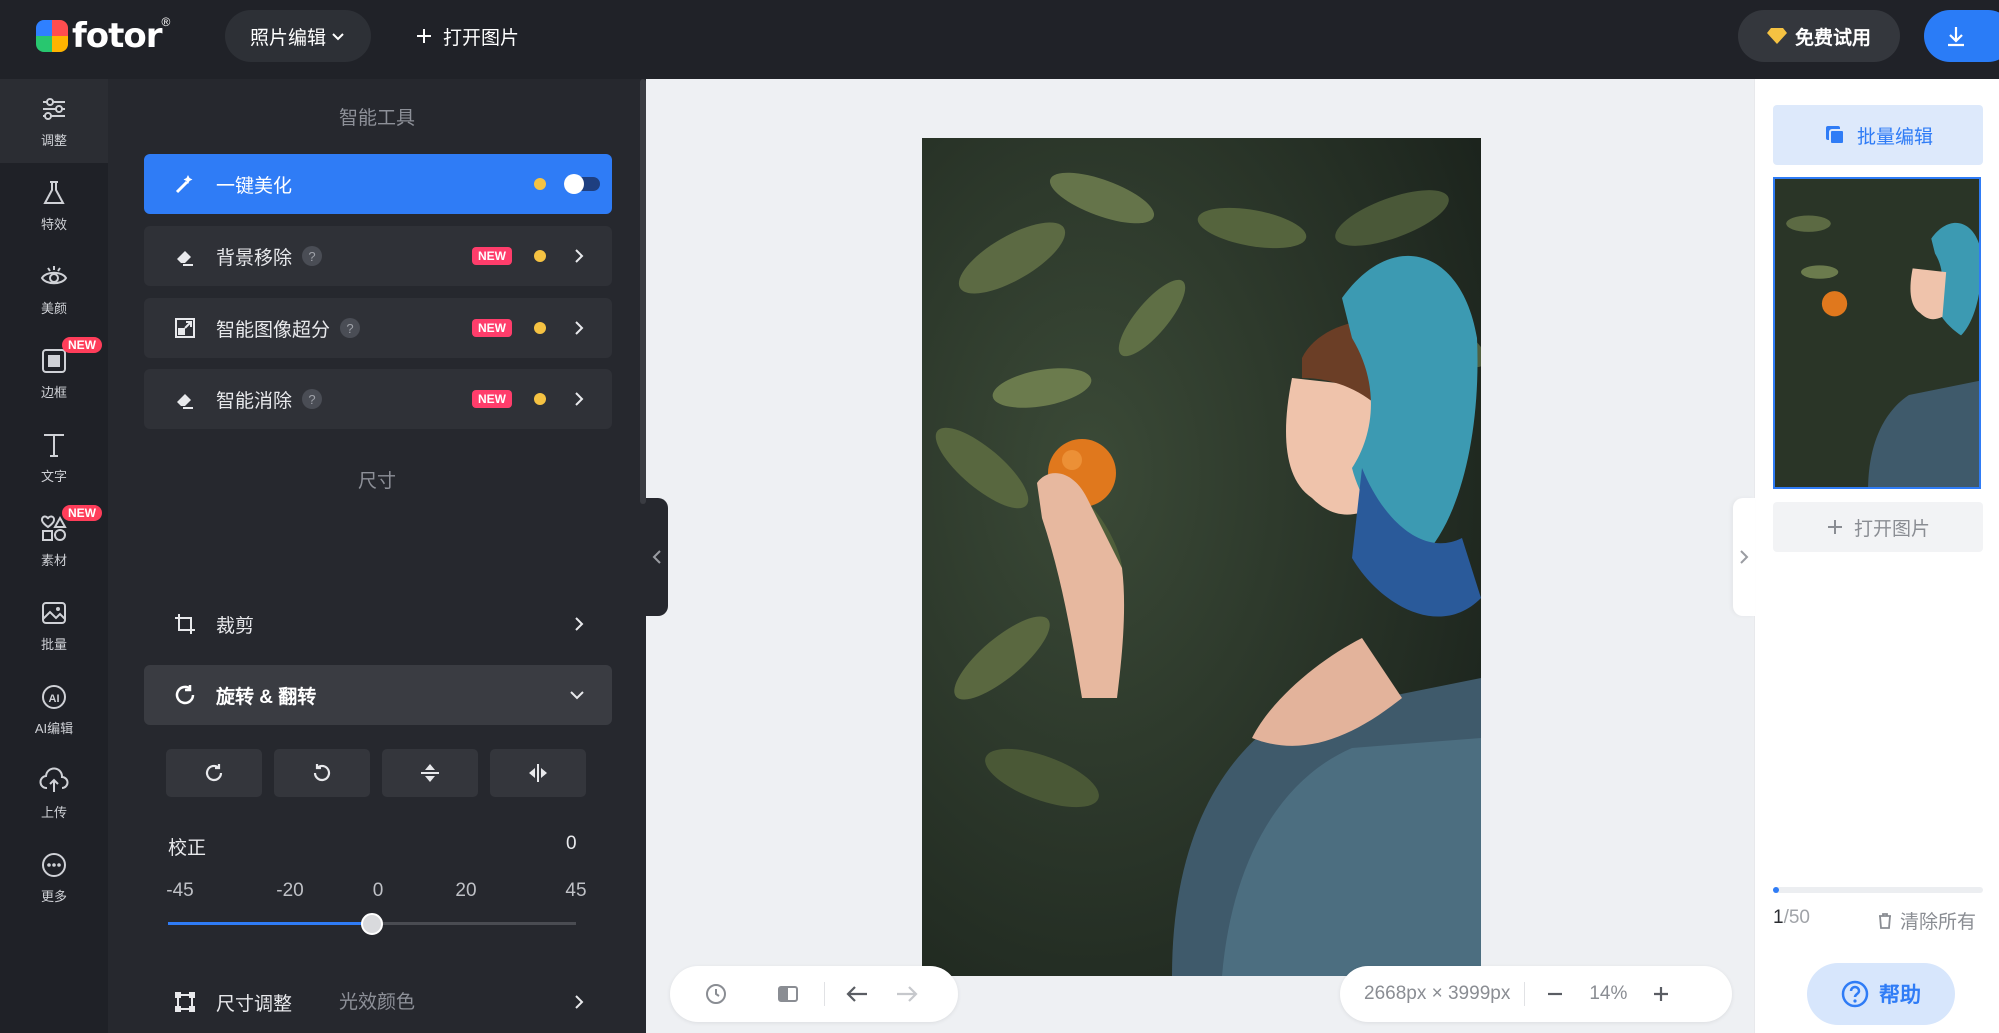  I want to click on fotor-logo: fotor ®, so click(103, 35).